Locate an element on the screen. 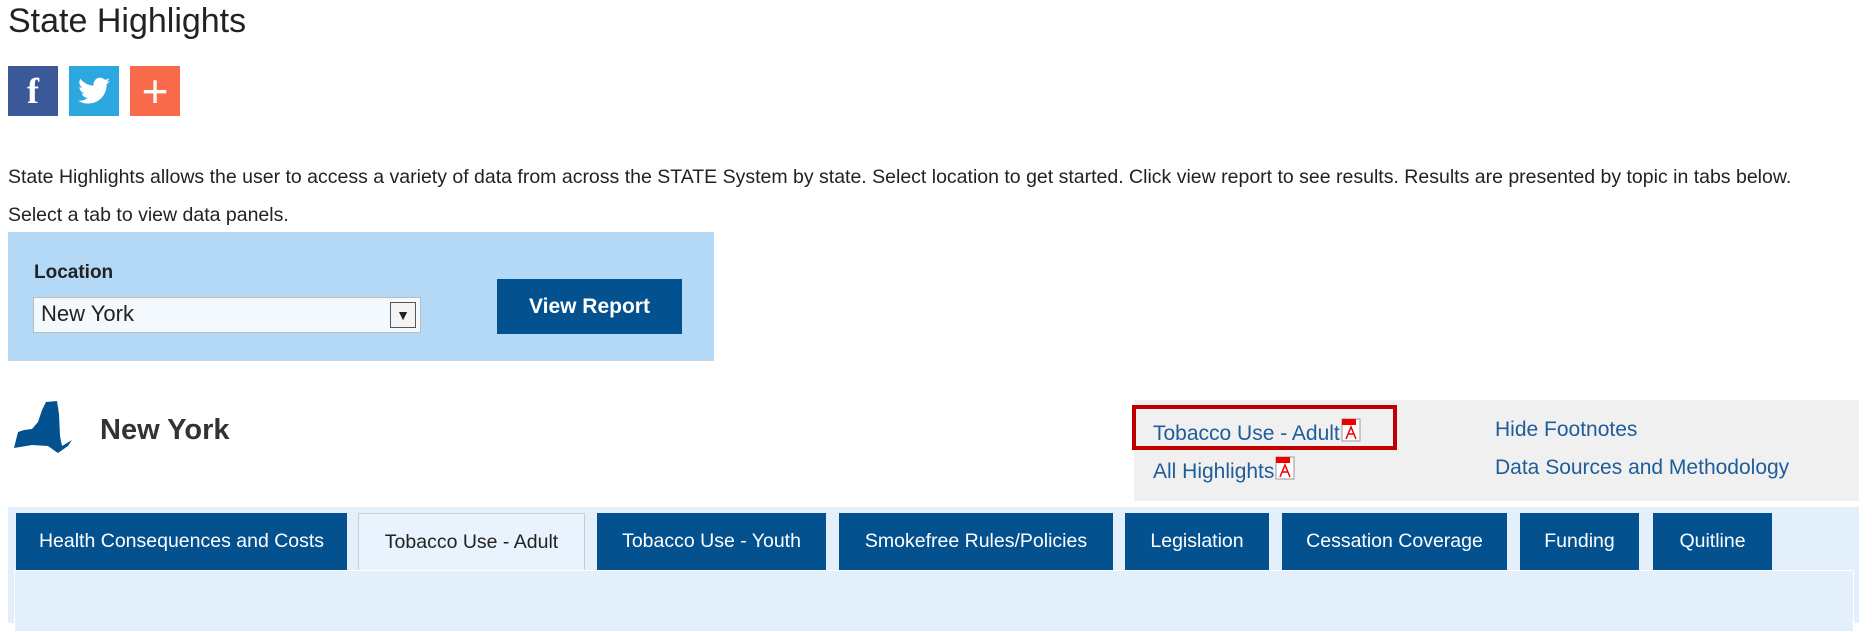 The width and height of the screenshot is (1872, 632). all-highlights-pdf-link: All Highlights is located at coordinates (1224, 470).